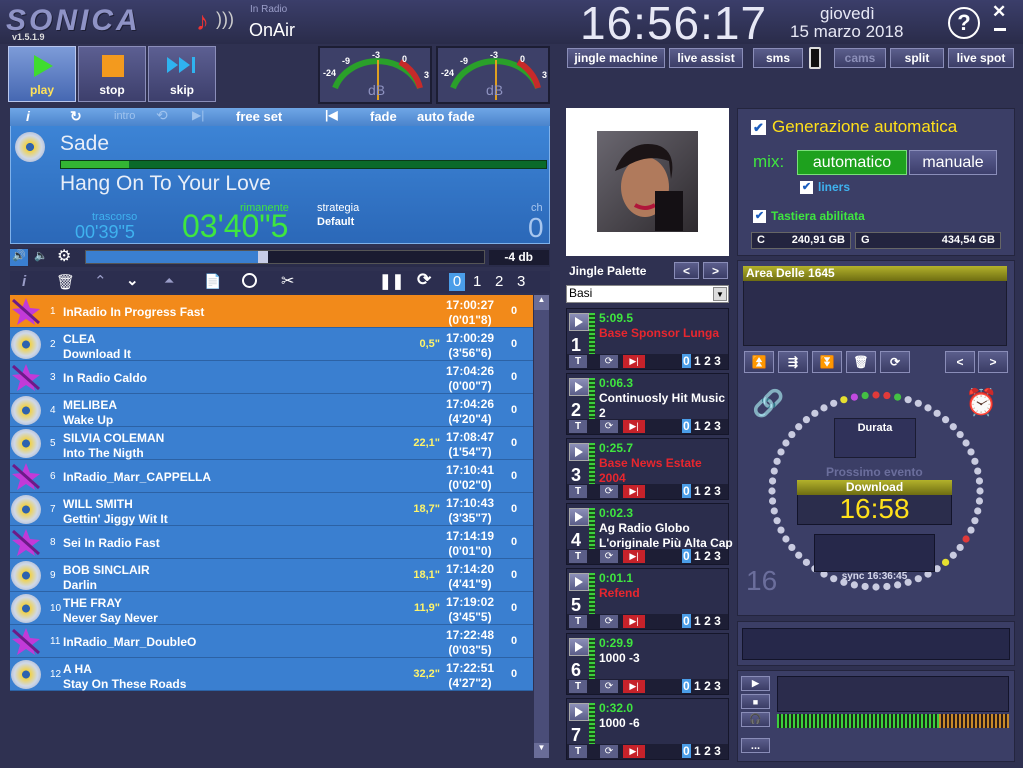 This screenshot has height=768, width=1023. I want to click on split-button: split, so click(917, 58).